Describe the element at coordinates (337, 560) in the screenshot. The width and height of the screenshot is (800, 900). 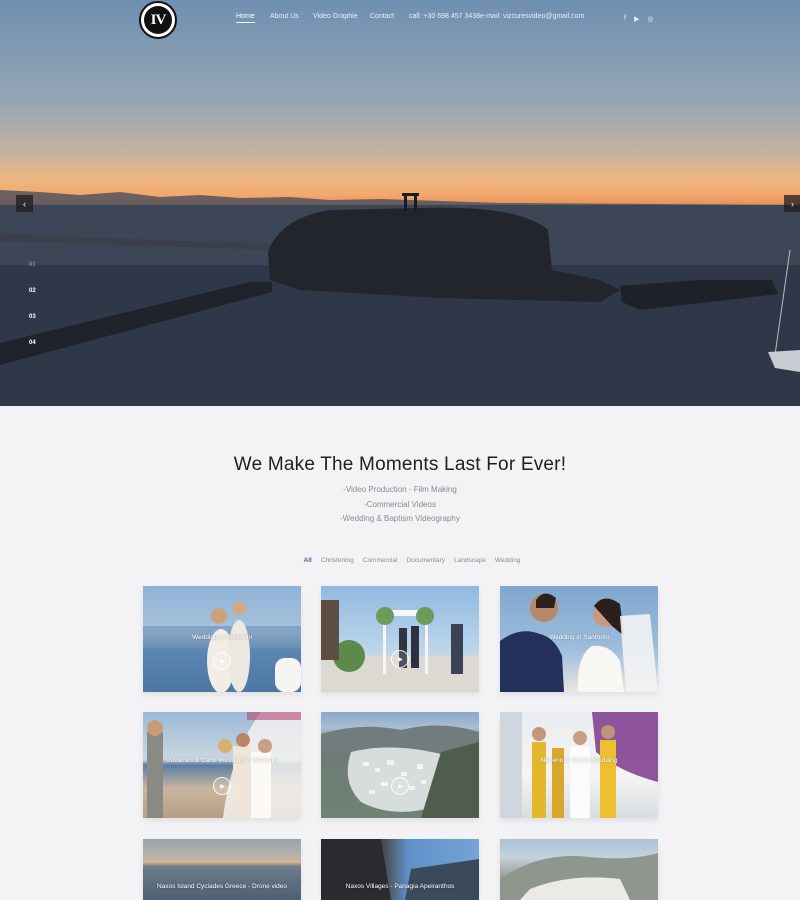
I see `filter-christening: Christening` at that location.